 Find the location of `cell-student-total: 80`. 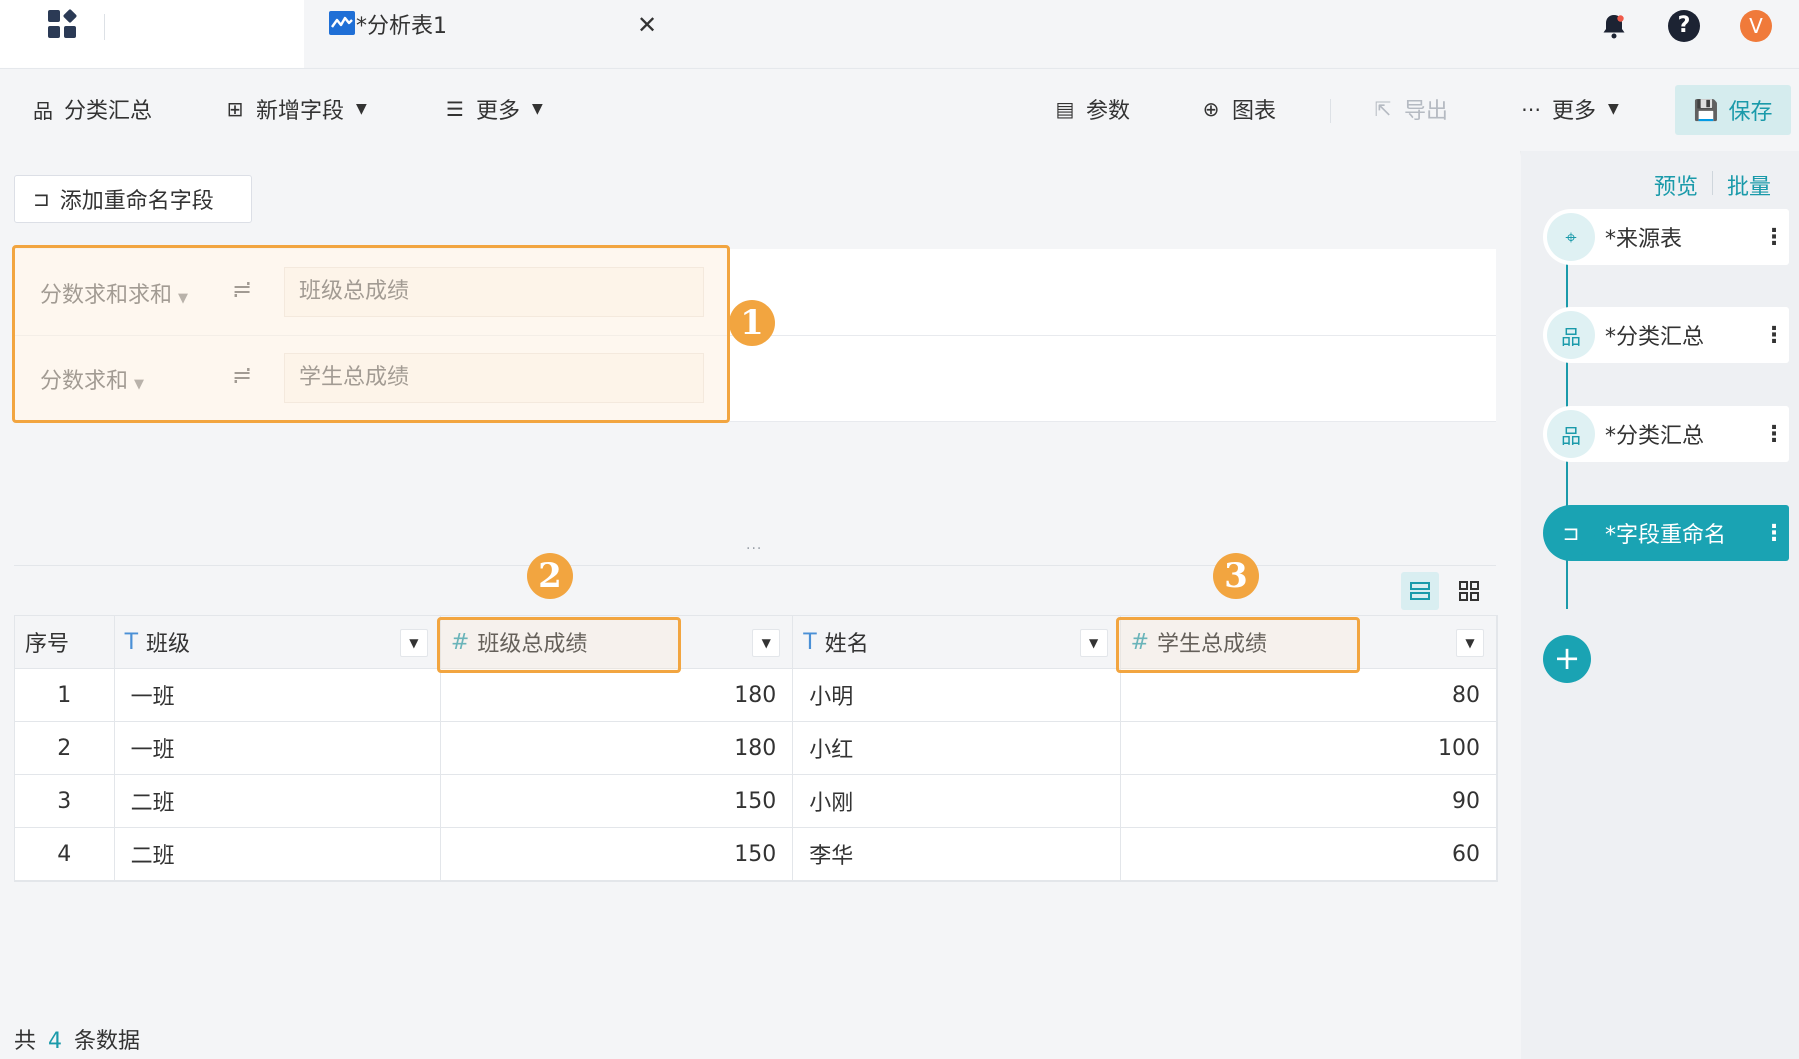

cell-student-total: 80 is located at coordinates (1309, 695).